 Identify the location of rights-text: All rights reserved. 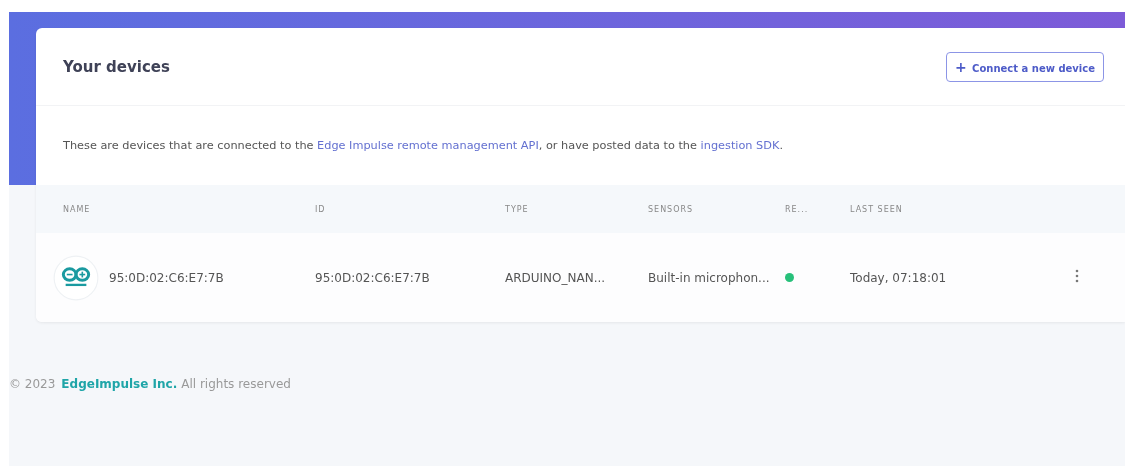
(236, 384).